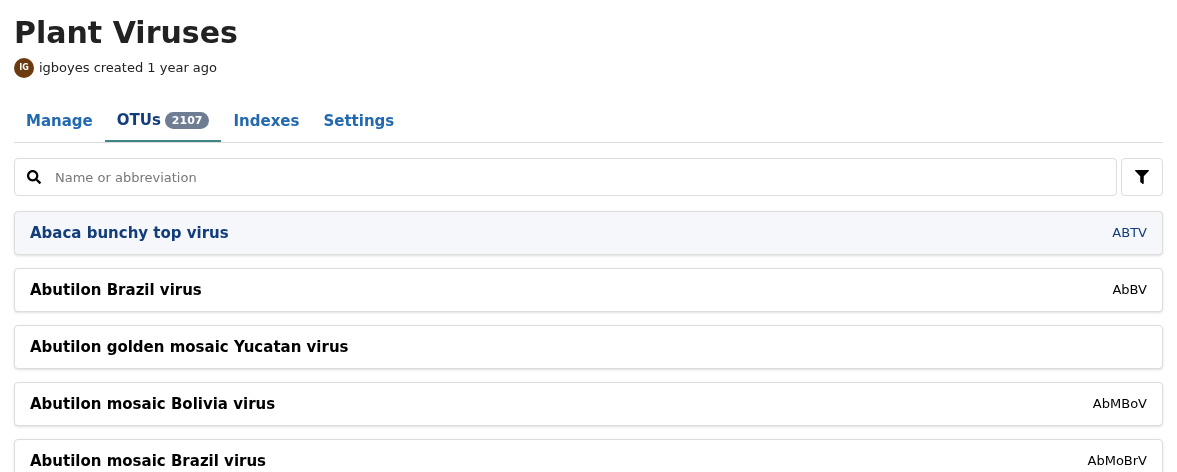  I want to click on otu-name: Abutilon golden mosaic Yucatan virus, so click(189, 347).